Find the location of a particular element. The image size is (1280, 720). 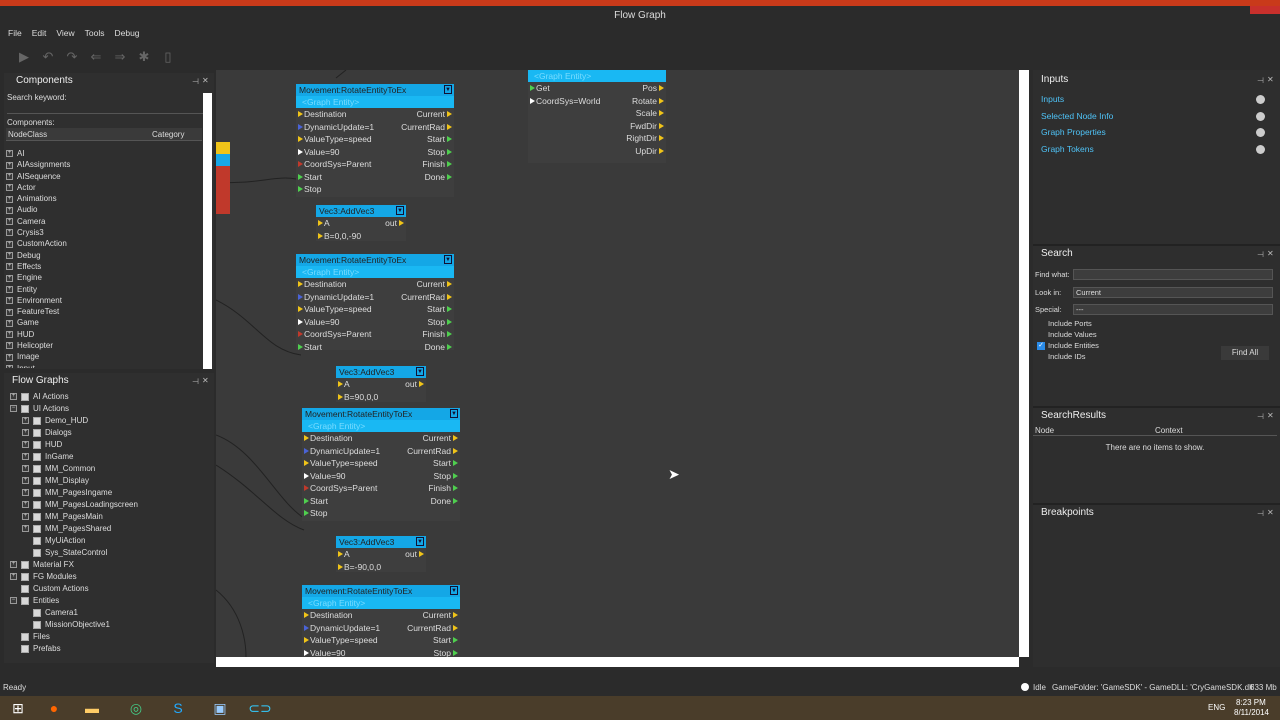

search-option: Include Values is located at coordinates (1068, 334).